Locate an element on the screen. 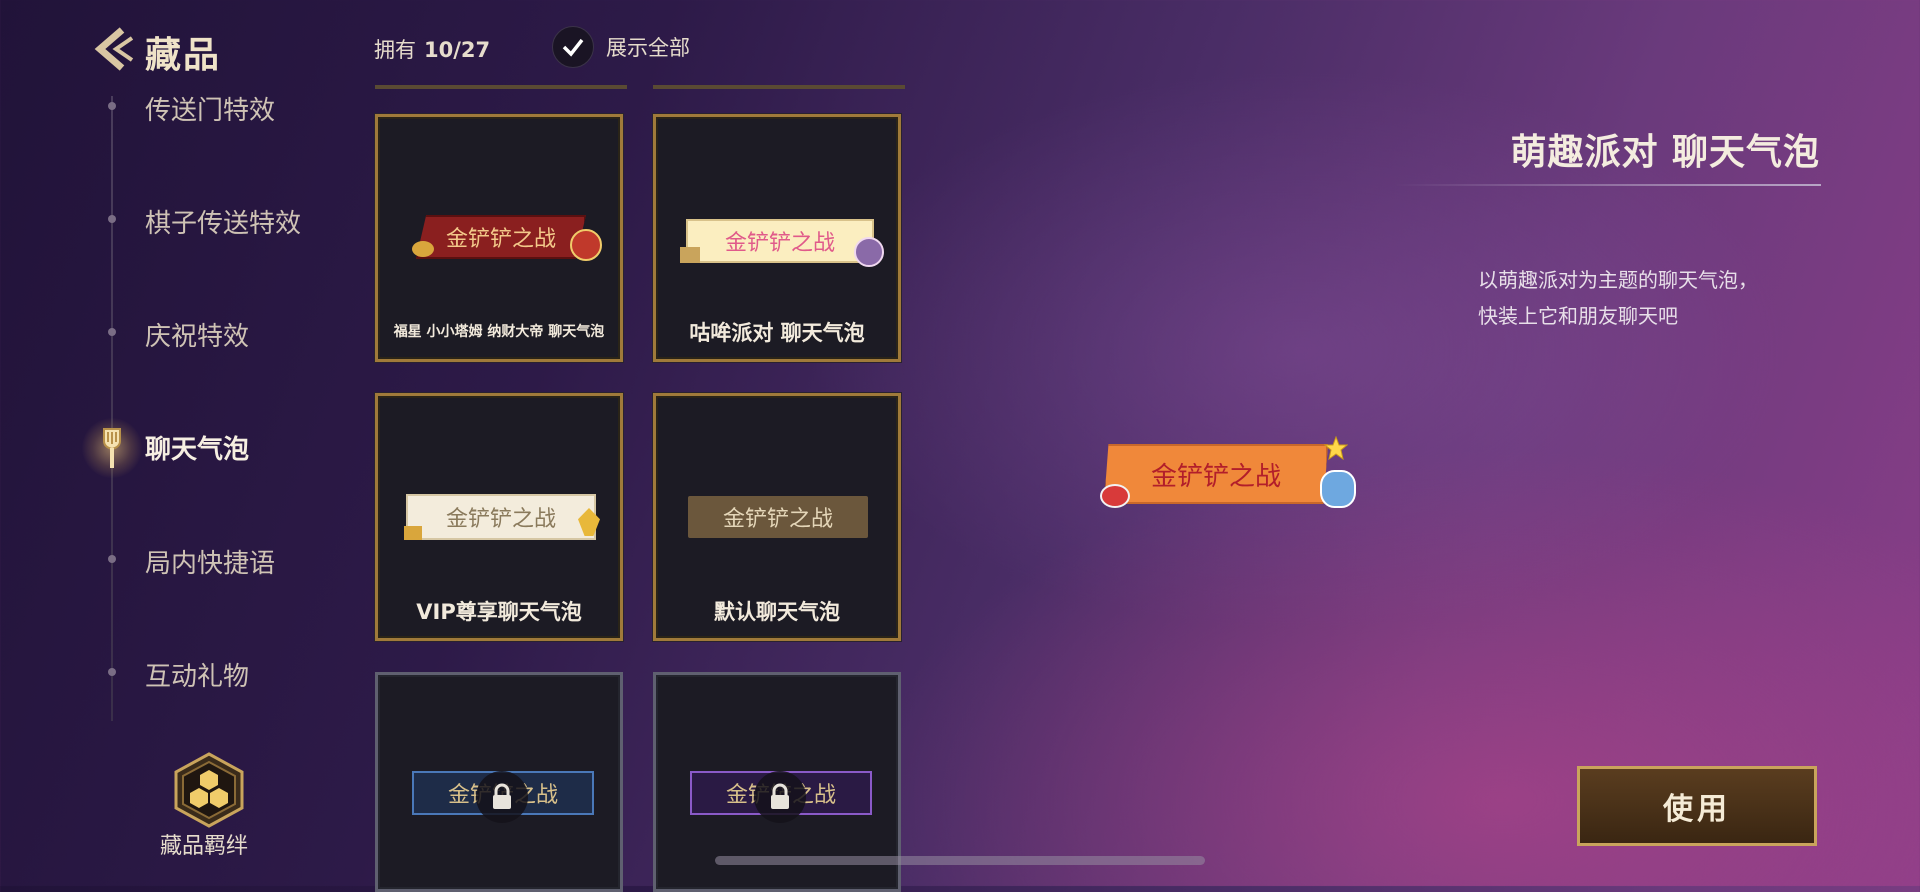 This screenshot has height=892, width=1920. chat-bubble-card: 金铲铲之战 福星 小小塔姆 纳财大帝 聊天气泡 is located at coordinates (499, 238).